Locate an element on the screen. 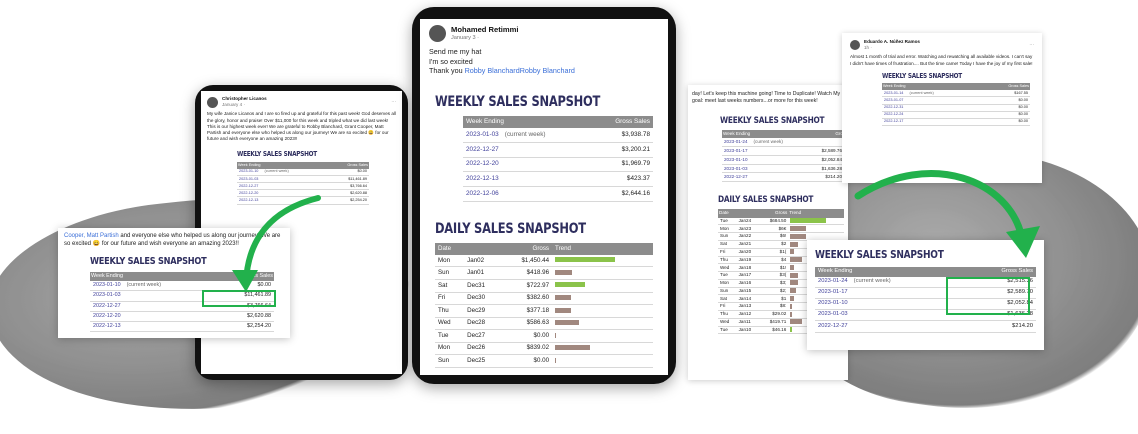  table-row: Sun Dec25 $0.00 is located at coordinates (544, 361).